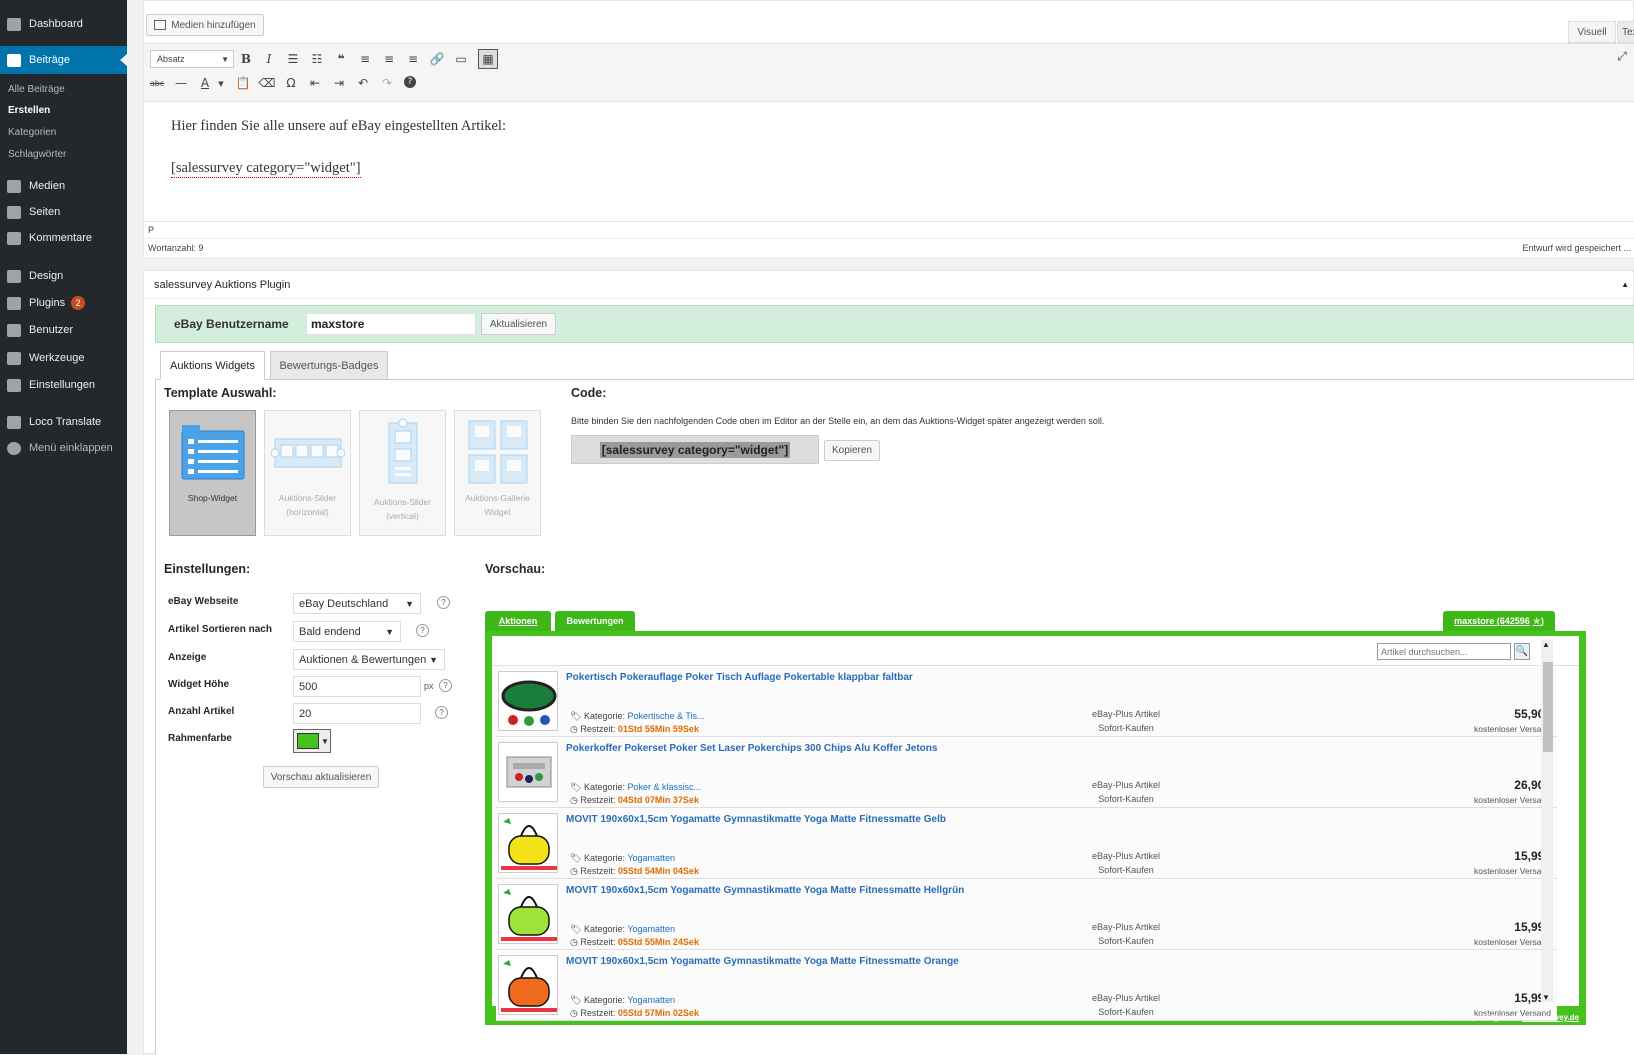  What do you see at coordinates (63, 448) in the screenshot?
I see `menu-collapse: Menü einklappen` at bounding box center [63, 448].